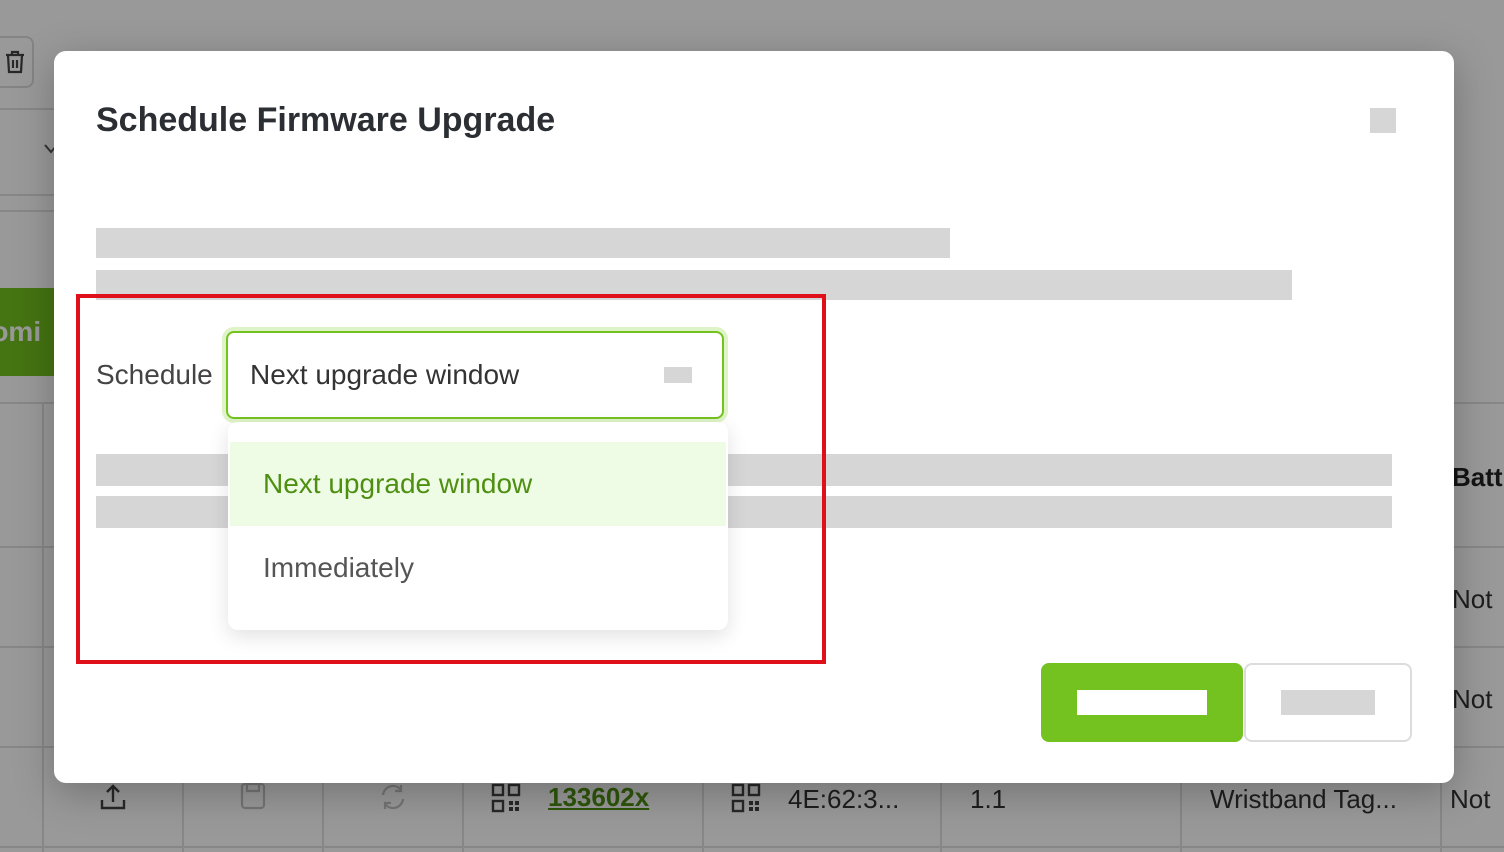 This screenshot has width=1504, height=852. I want to click on option-immediately: Immediately, so click(478, 568).